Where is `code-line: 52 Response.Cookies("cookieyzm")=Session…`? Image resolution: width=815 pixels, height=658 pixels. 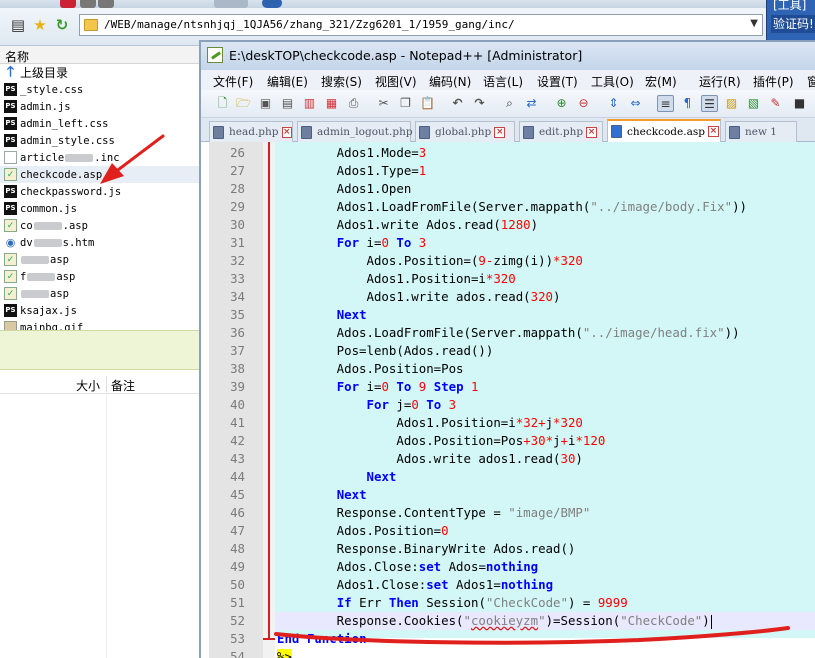
code-line: 52 Response.Cookies("cookieyzm")=Session… is located at coordinates (508, 621).